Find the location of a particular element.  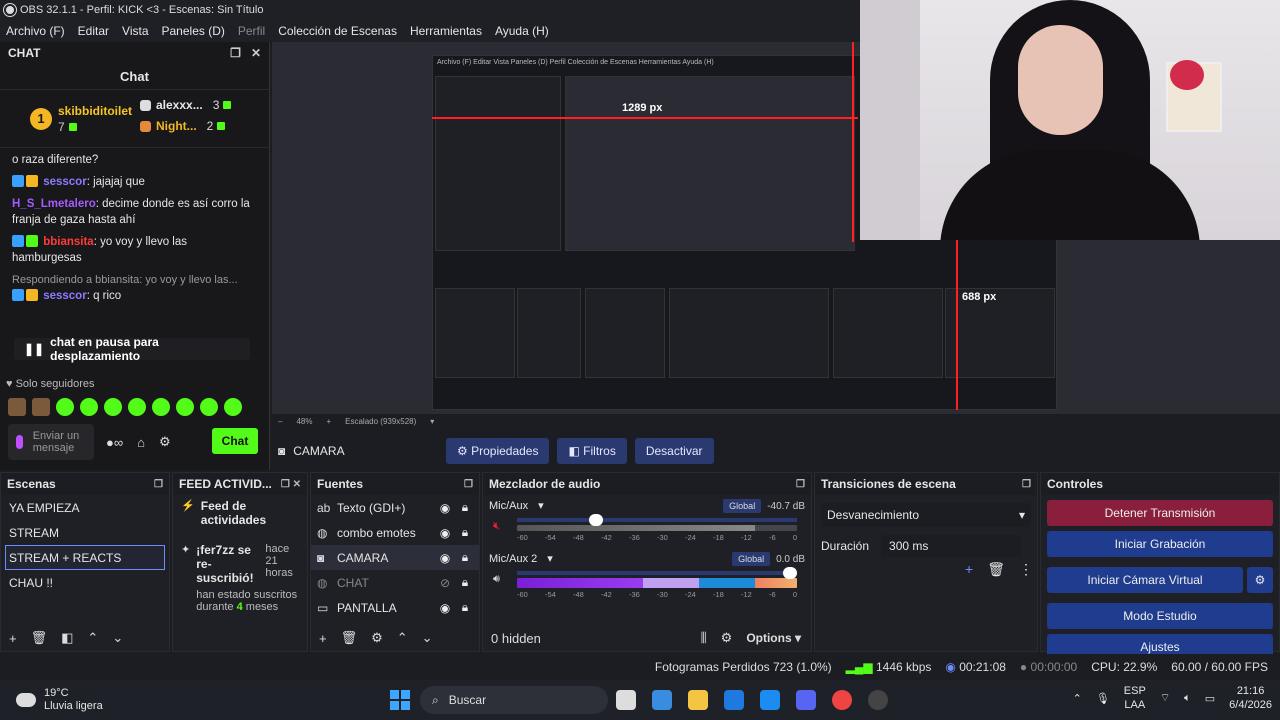

source-item: ▭ PANTALLA ◉ 🔒︎ is located at coordinates (395, 607).